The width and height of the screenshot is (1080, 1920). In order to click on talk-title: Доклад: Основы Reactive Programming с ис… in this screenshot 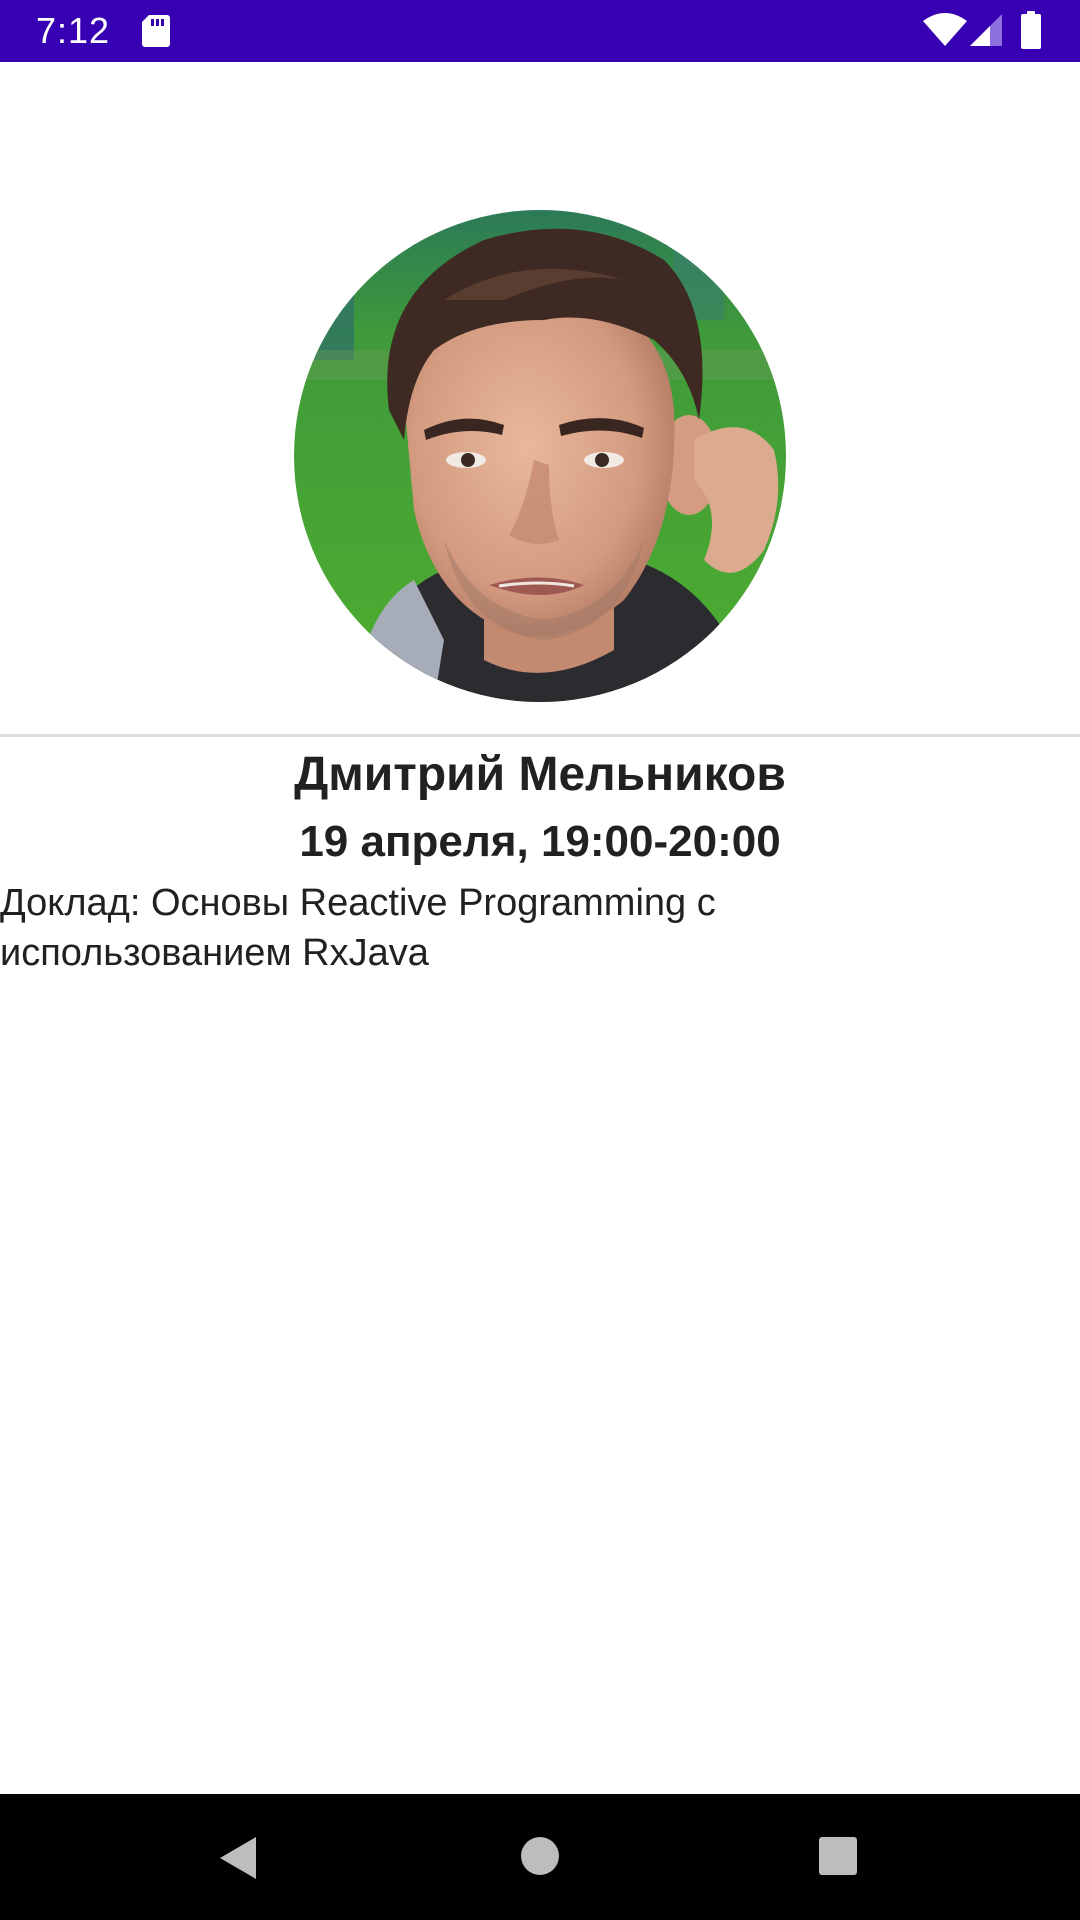, I will do `click(358, 928)`.